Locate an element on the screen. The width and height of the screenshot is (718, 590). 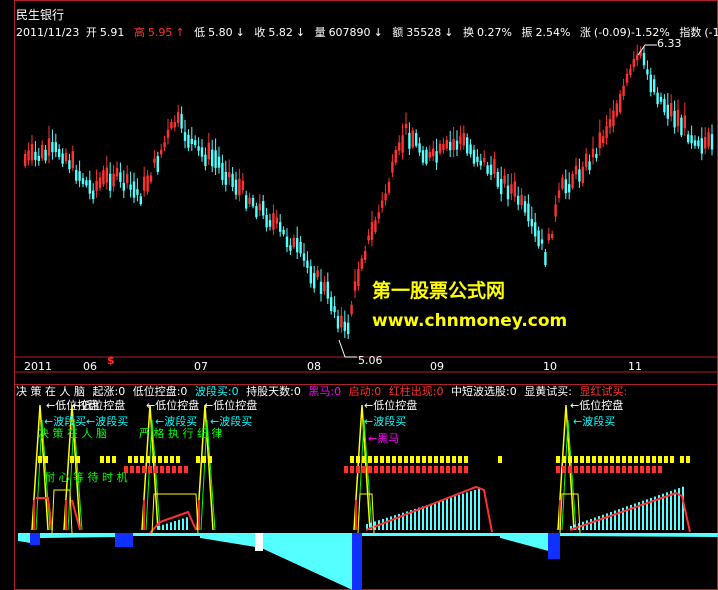
slogan-decision: 决 策 在 人 脑 is located at coordinates (72, 433).